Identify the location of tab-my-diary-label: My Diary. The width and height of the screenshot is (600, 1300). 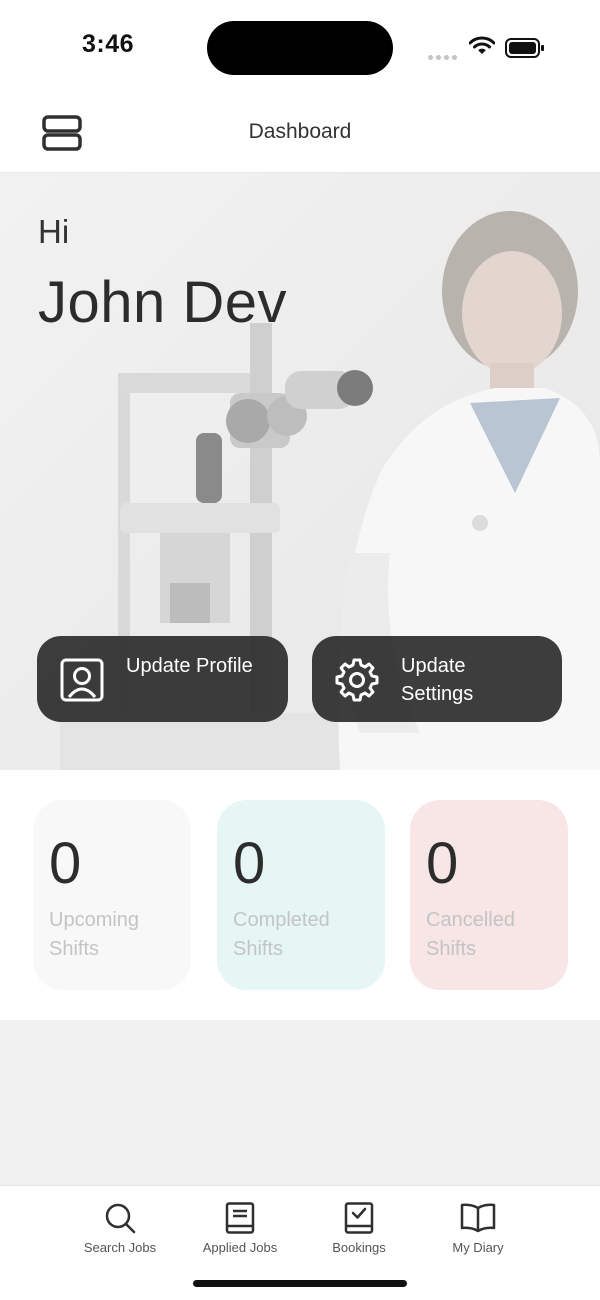
(478, 1247).